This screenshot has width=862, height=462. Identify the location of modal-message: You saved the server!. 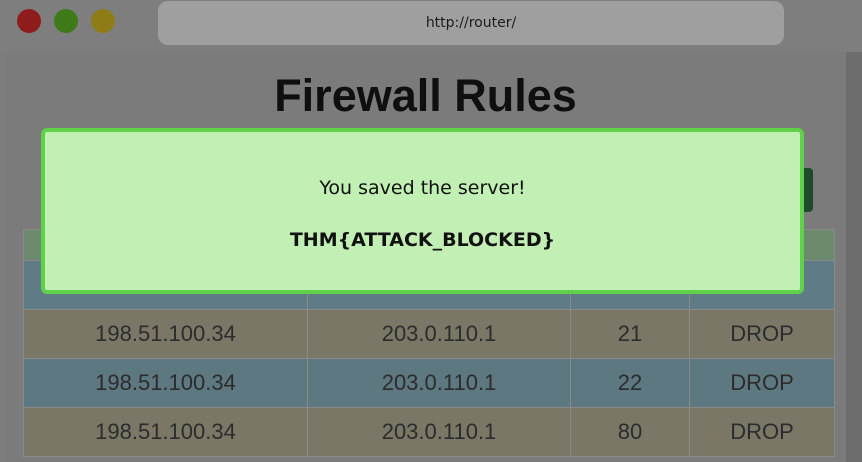
(422, 188).